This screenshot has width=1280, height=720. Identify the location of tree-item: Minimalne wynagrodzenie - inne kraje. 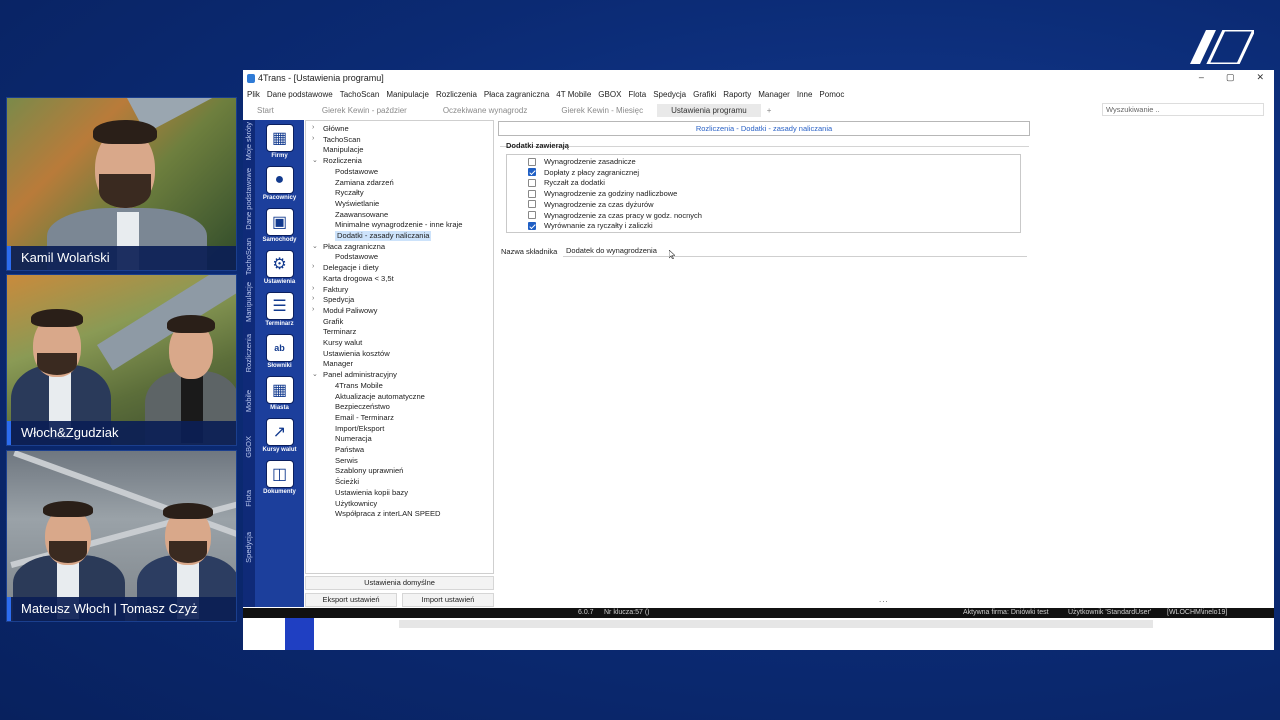
(398, 225).